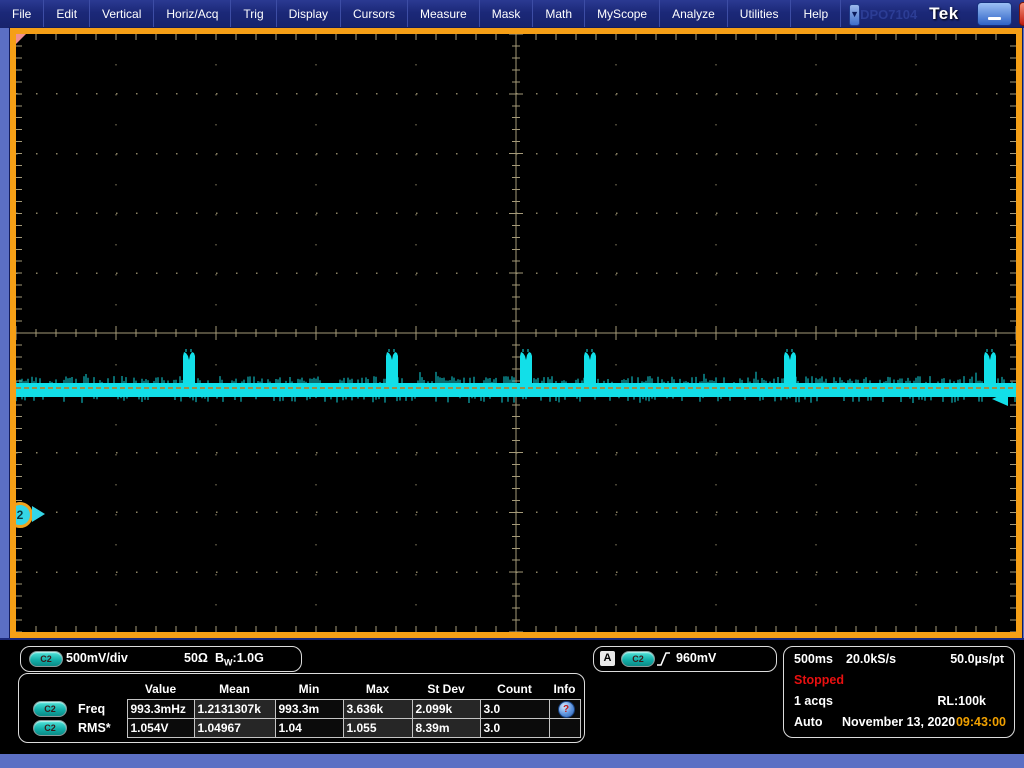 The height and width of the screenshot is (768, 1024). Describe the element at coordinates (193, 14) in the screenshot. I see `menu-item-horiz-acq: Horiz/Acq` at that location.